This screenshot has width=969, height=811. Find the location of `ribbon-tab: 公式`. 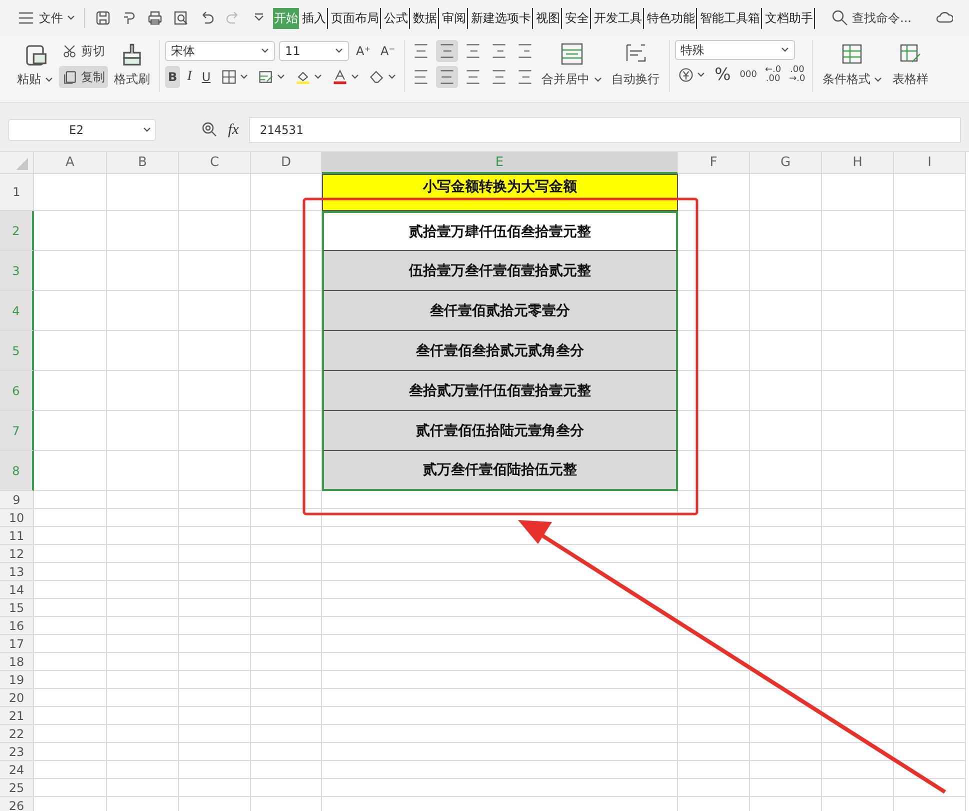

ribbon-tab: 公式 is located at coordinates (396, 18).